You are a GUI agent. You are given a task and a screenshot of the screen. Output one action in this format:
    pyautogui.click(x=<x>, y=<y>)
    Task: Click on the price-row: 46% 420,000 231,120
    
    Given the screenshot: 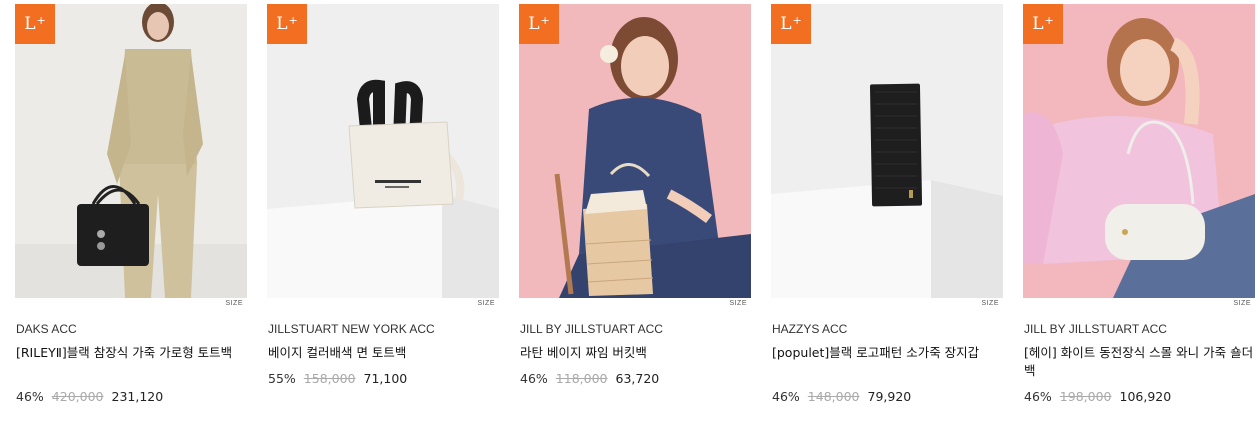 What is the action you would take?
    pyautogui.click(x=131, y=397)
    